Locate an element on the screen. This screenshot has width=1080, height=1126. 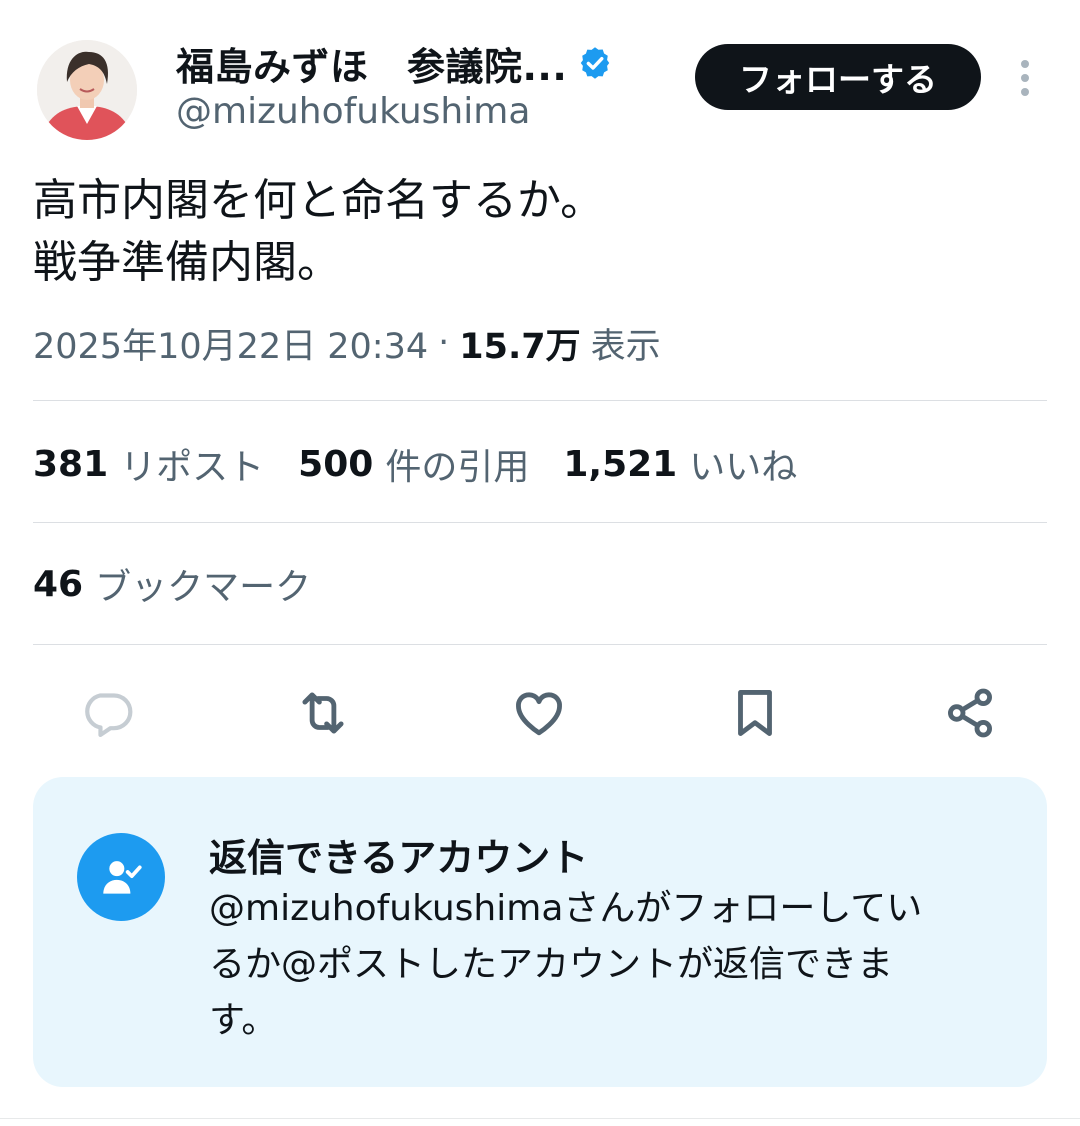
share-icon is located at coordinates (970, 713).